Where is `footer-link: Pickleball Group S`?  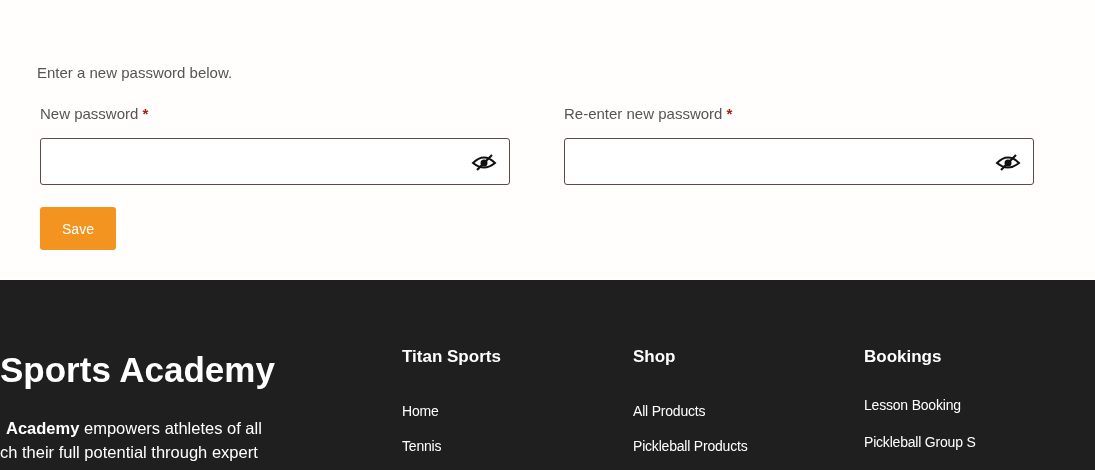
footer-link: Pickleball Group S is located at coordinates (979, 442).